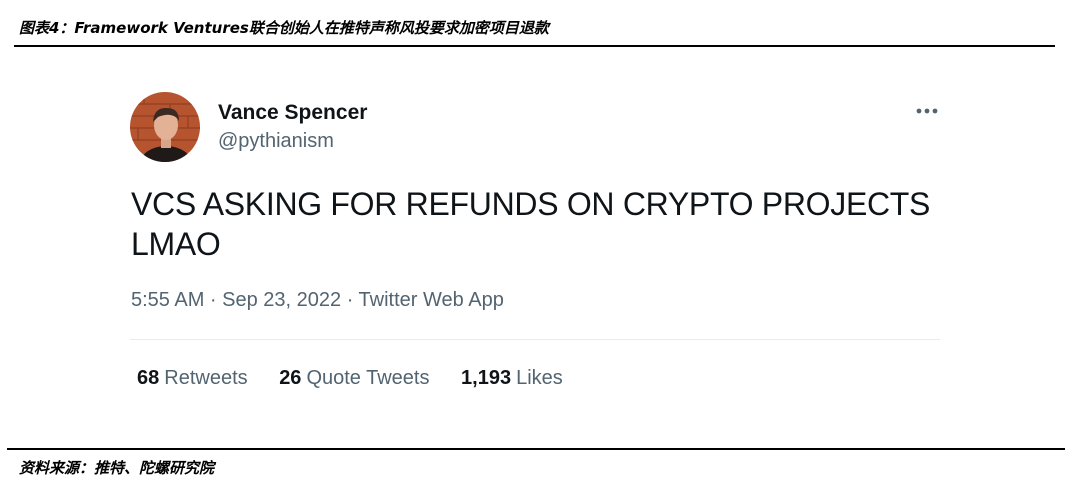 This screenshot has height=495, width=1080. I want to click on likes-stat: 1,193 Likes, so click(512, 378).